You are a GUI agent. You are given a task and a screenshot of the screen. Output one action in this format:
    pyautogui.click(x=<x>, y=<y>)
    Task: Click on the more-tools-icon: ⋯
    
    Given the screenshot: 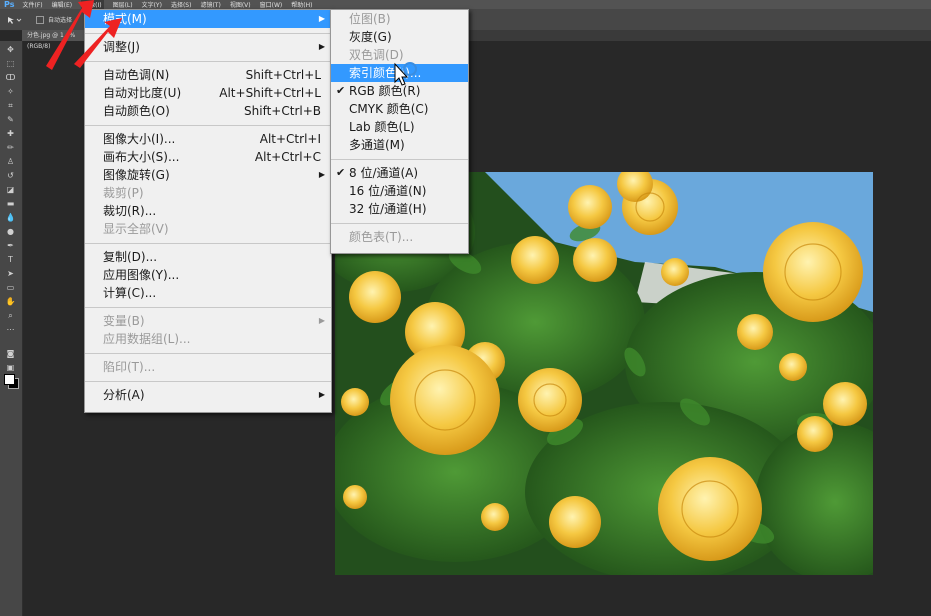 What is the action you would take?
    pyautogui.click(x=10, y=329)
    